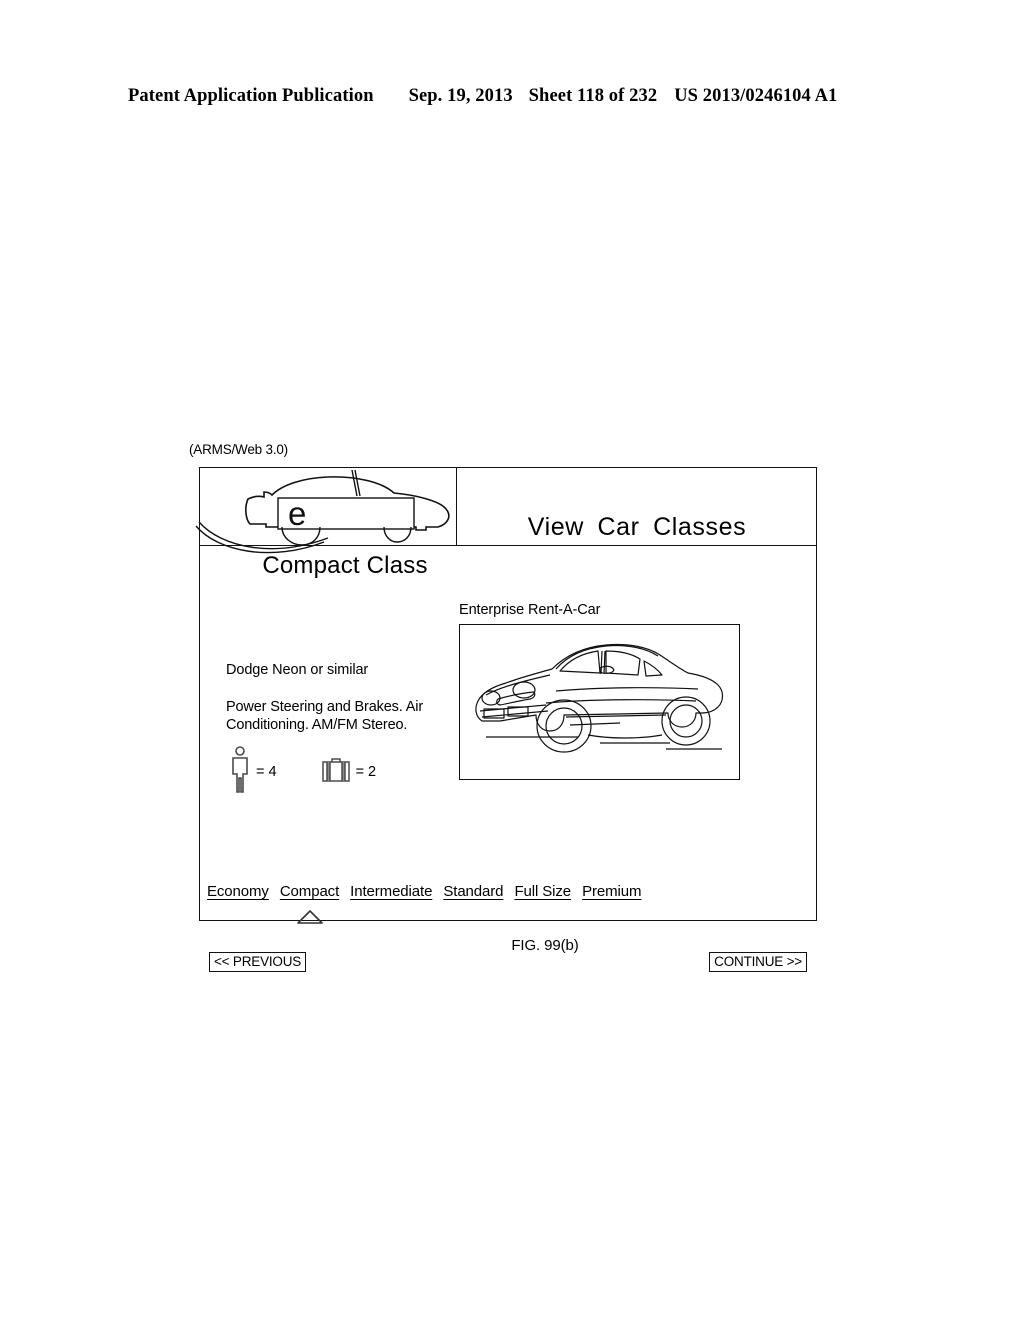 This screenshot has width=1024, height=1320. Describe the element at coordinates (238, 449) in the screenshot. I see `system-version-label: (ARMS/Web 3.0)` at that location.